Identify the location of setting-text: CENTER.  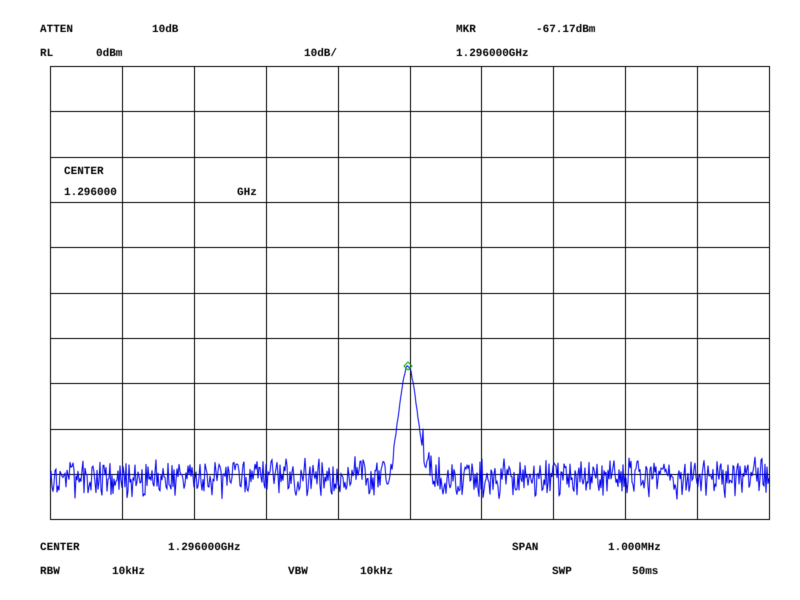
(60, 548).